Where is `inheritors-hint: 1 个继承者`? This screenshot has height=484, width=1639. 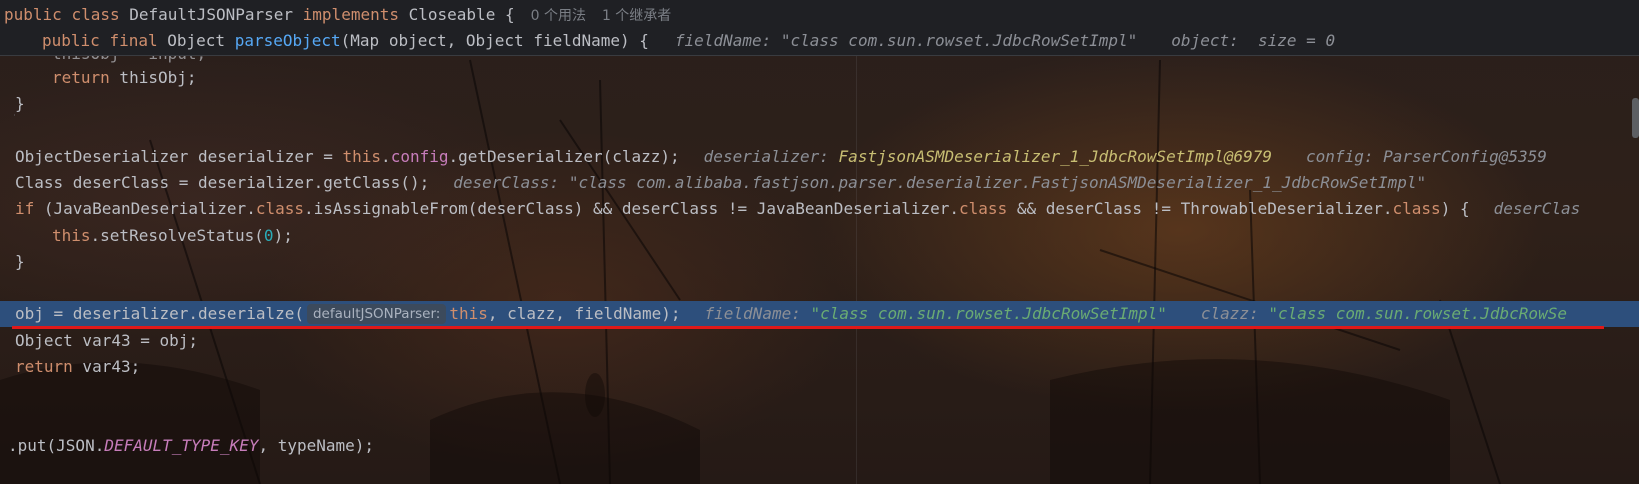
inheritors-hint: 1 个继承者 is located at coordinates (636, 16).